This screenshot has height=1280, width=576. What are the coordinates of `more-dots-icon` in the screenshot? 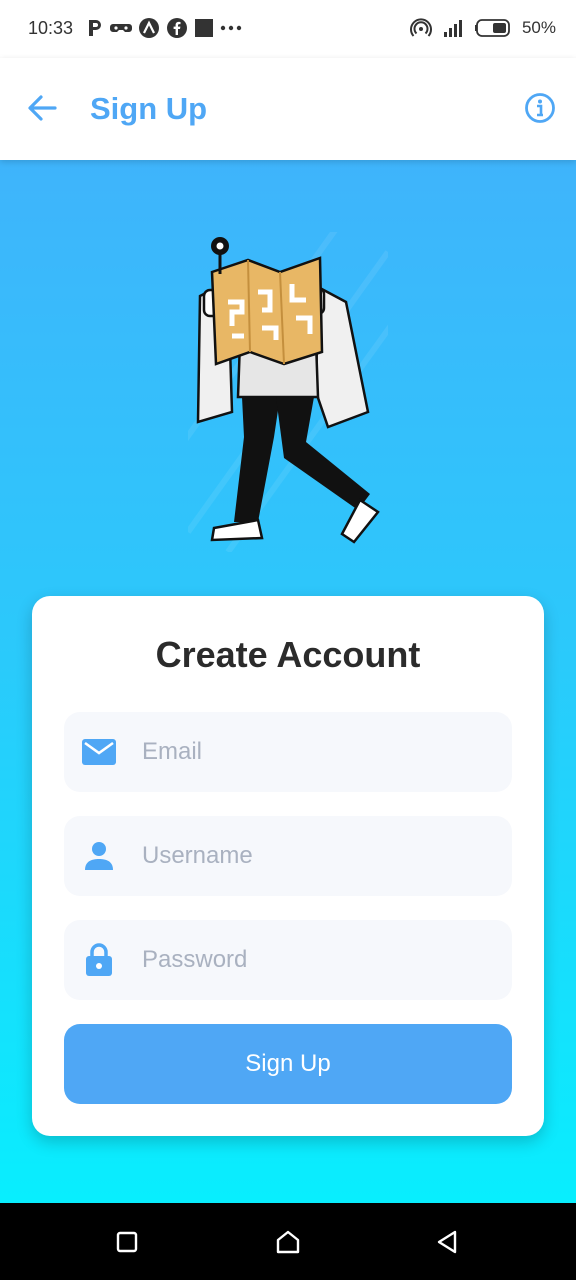 It's located at (231, 28).